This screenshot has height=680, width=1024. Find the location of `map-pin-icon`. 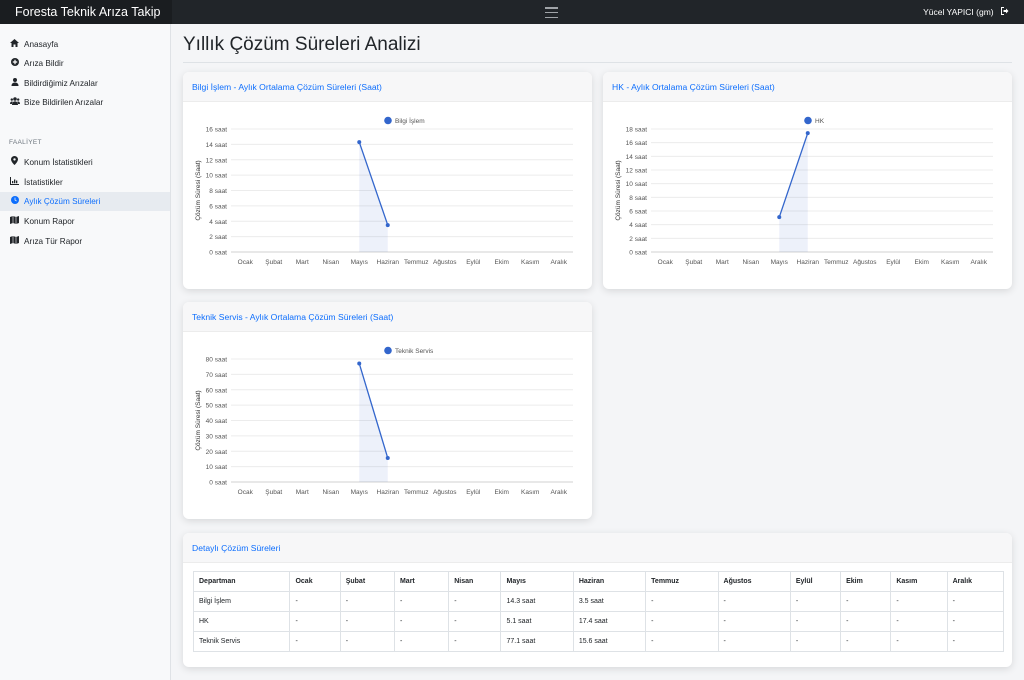

map-pin-icon is located at coordinates (14, 162).